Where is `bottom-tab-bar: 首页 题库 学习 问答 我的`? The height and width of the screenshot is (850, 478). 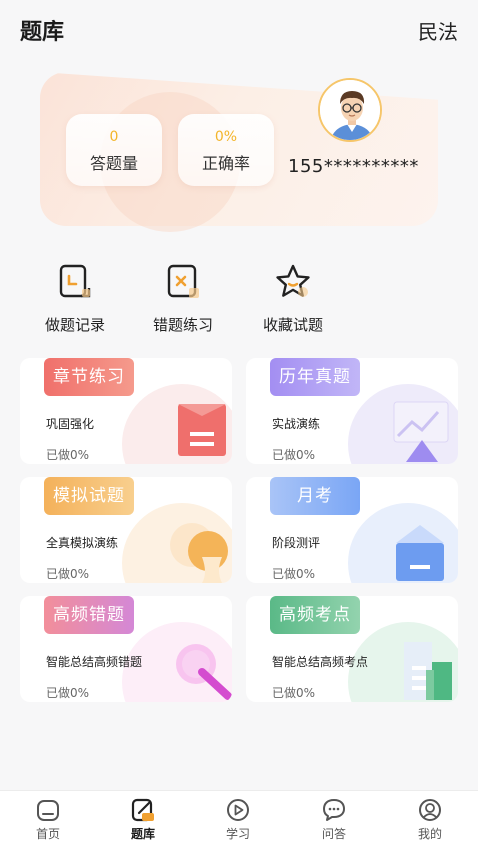 bottom-tab-bar: 首页 题库 学习 问答 我的 is located at coordinates (239, 820).